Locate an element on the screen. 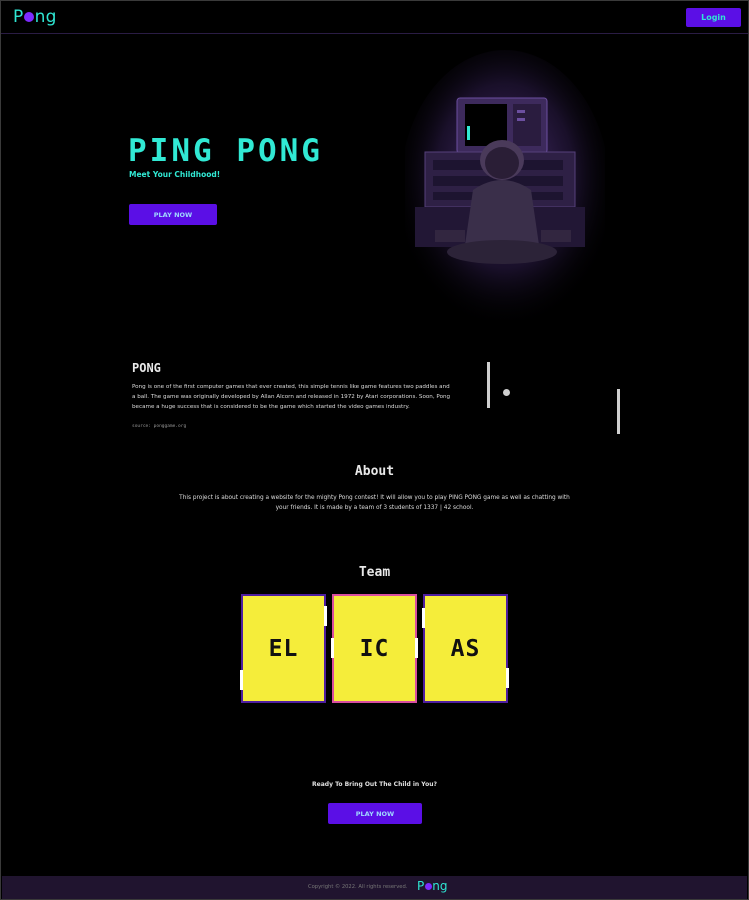 Image resolution: width=749 pixels, height=900 pixels. top-nav: Png Login is located at coordinates (374, 17).